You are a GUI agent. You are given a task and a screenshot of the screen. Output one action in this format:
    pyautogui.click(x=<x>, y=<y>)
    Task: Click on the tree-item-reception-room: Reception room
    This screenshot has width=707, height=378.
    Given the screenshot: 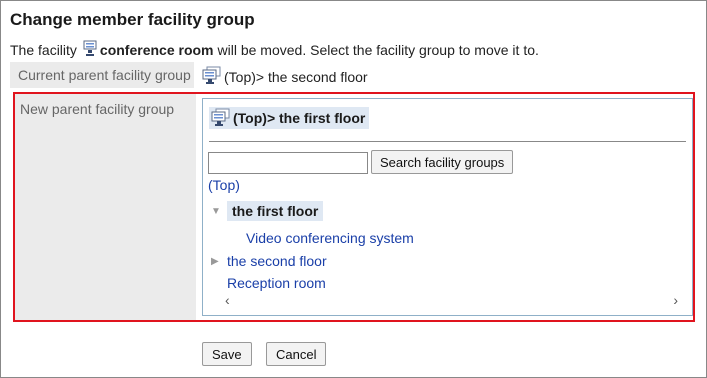 What is the action you would take?
    pyautogui.click(x=276, y=283)
    